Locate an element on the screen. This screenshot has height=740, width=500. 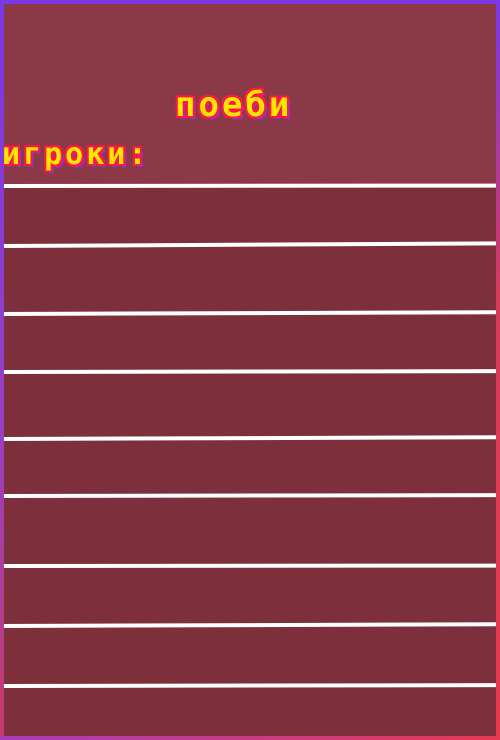
frame-border-right is located at coordinates (498, 370).